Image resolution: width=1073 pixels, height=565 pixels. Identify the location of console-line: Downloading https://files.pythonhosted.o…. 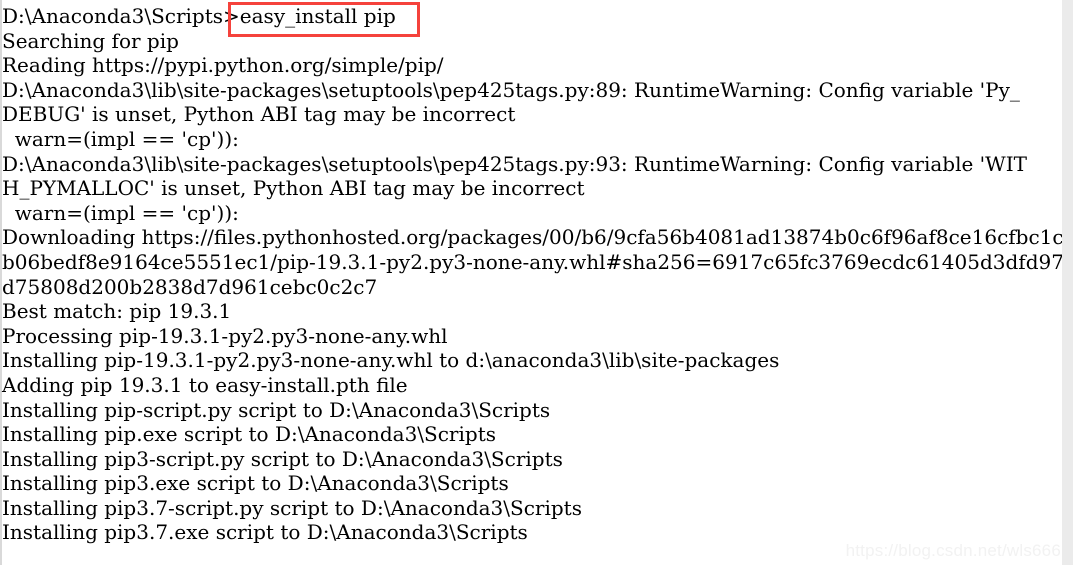
(533, 237).